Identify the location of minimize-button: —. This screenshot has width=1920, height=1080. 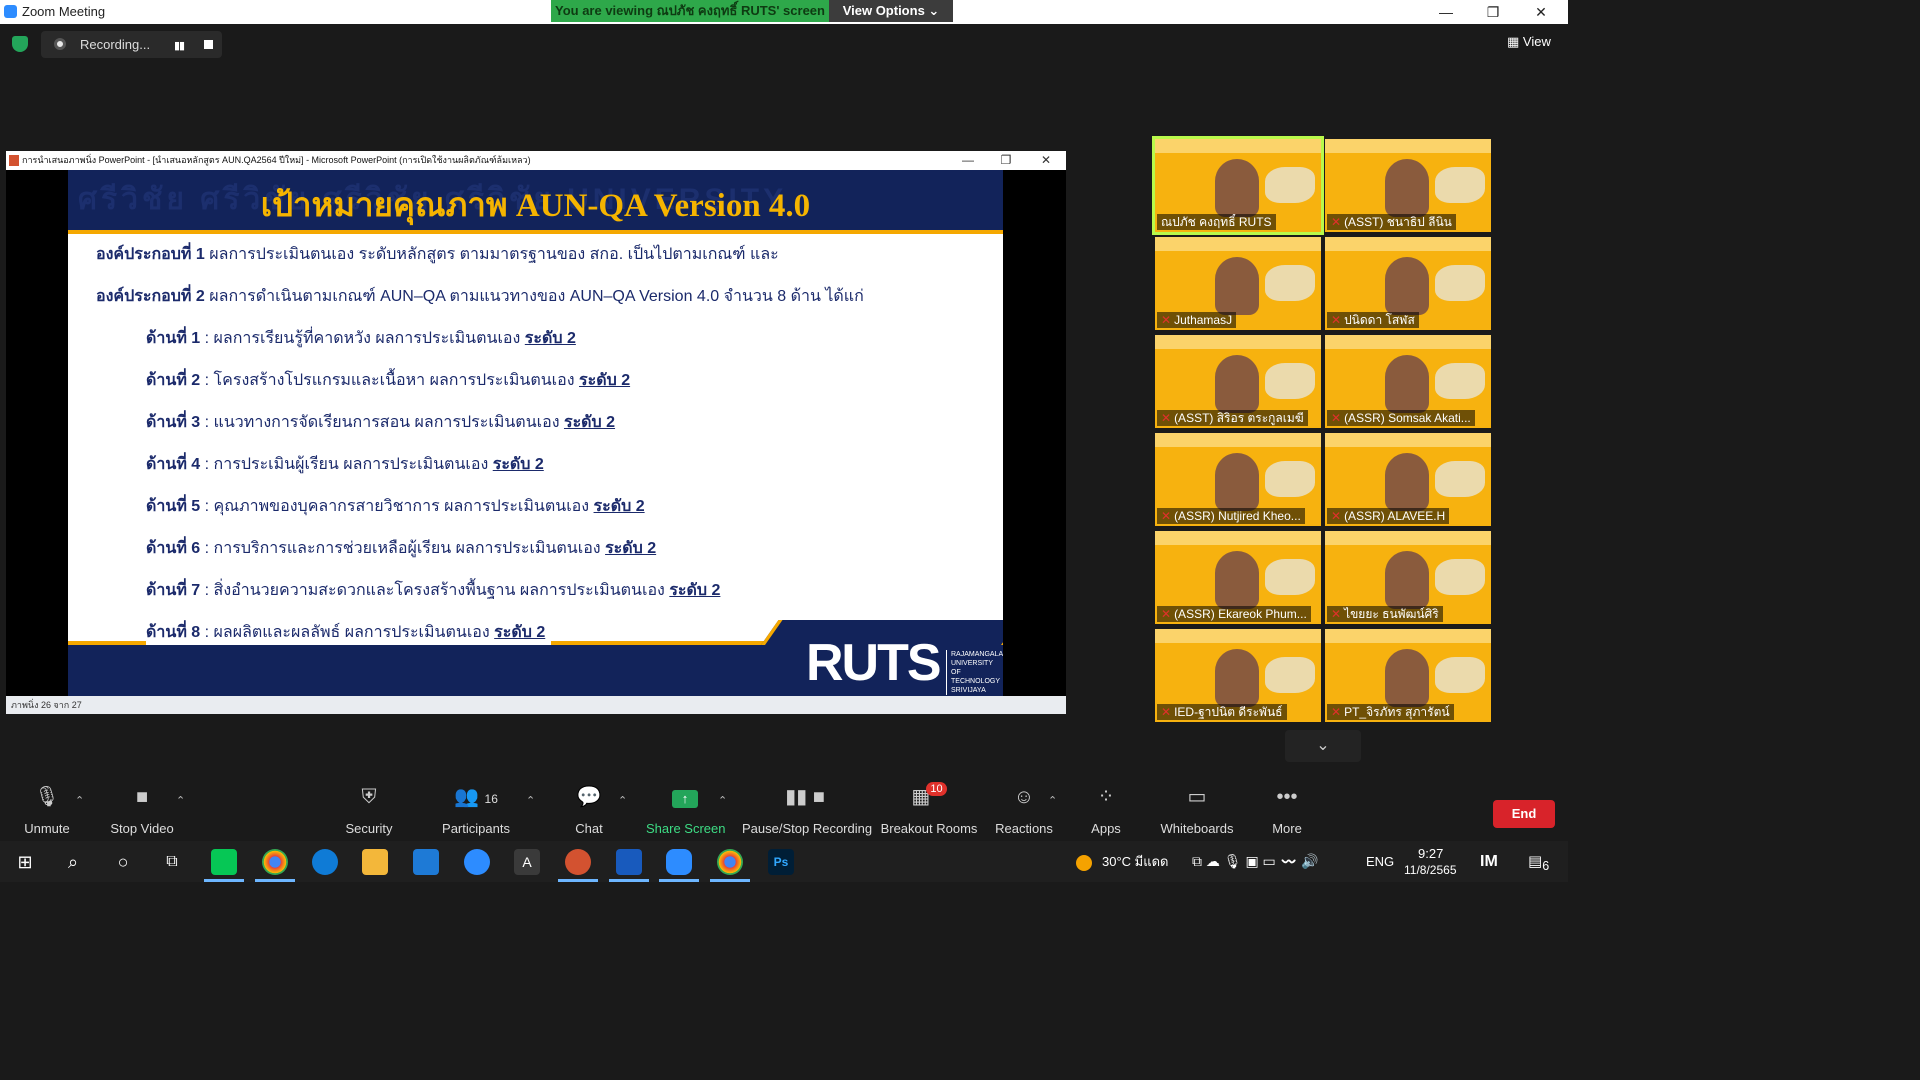
(1446, 12).